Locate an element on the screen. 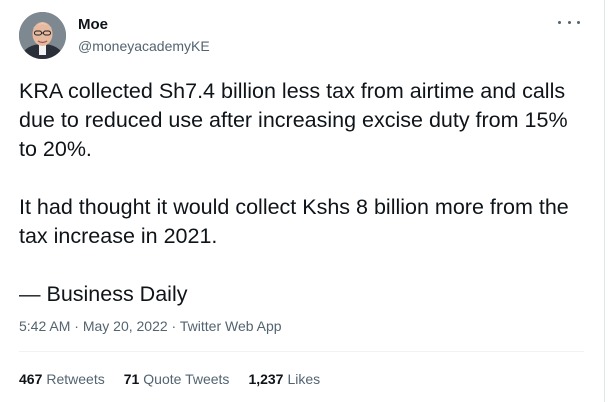 Image resolution: width=615 pixels, height=402 pixels. tweet-source: Twitter Web App is located at coordinates (231, 326).